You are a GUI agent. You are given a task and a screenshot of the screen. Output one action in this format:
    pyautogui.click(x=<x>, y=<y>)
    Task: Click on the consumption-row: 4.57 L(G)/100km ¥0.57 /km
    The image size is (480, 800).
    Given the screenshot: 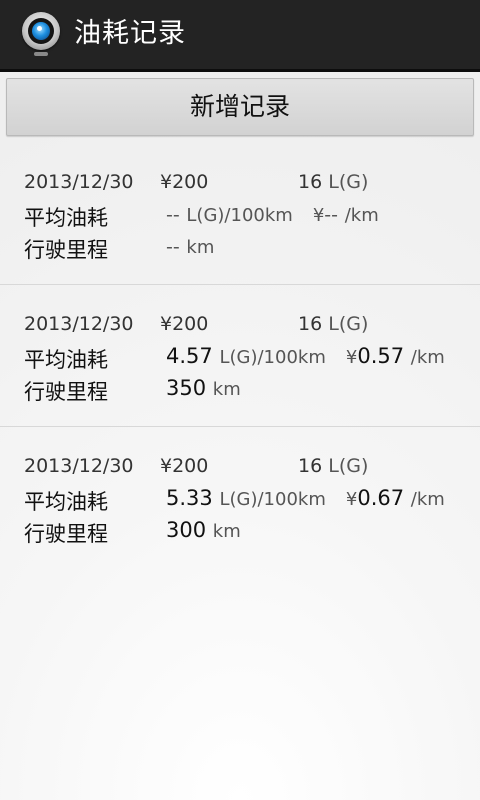 What is the action you would take?
    pyautogui.click(x=305, y=356)
    